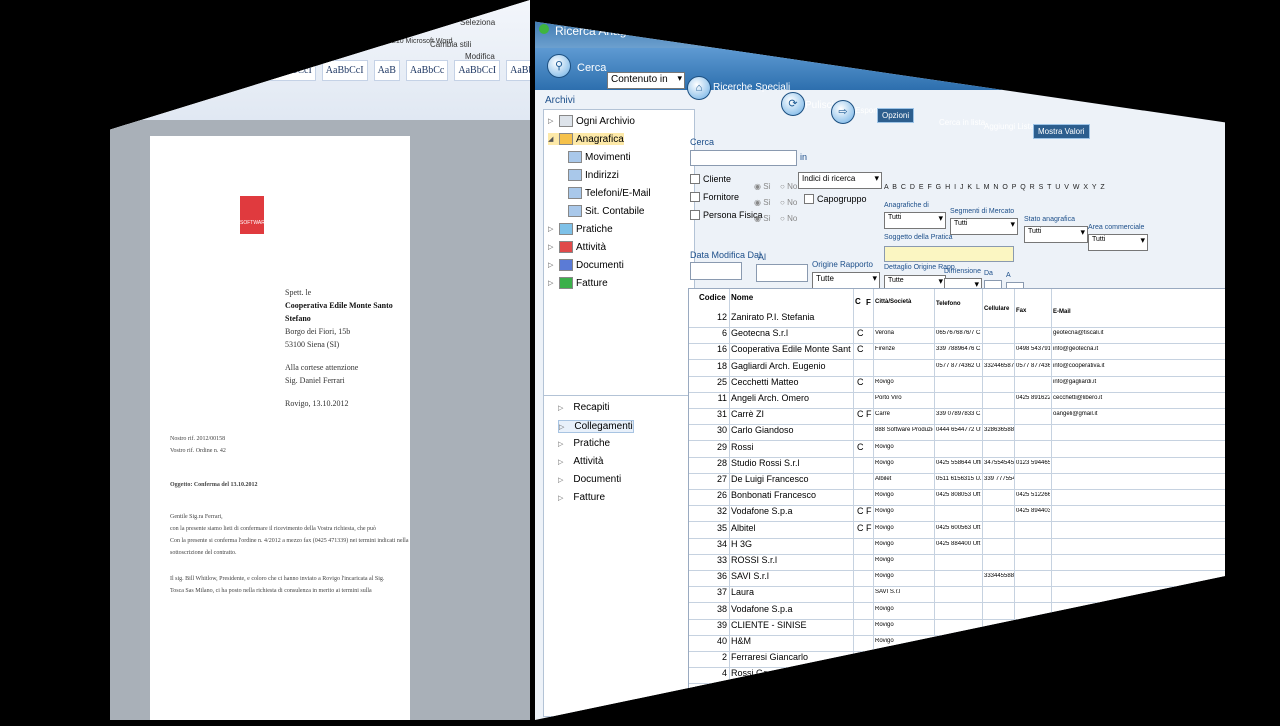  I want to click on toolbar-impegno: ▮ Impegno, so click(732, 30).